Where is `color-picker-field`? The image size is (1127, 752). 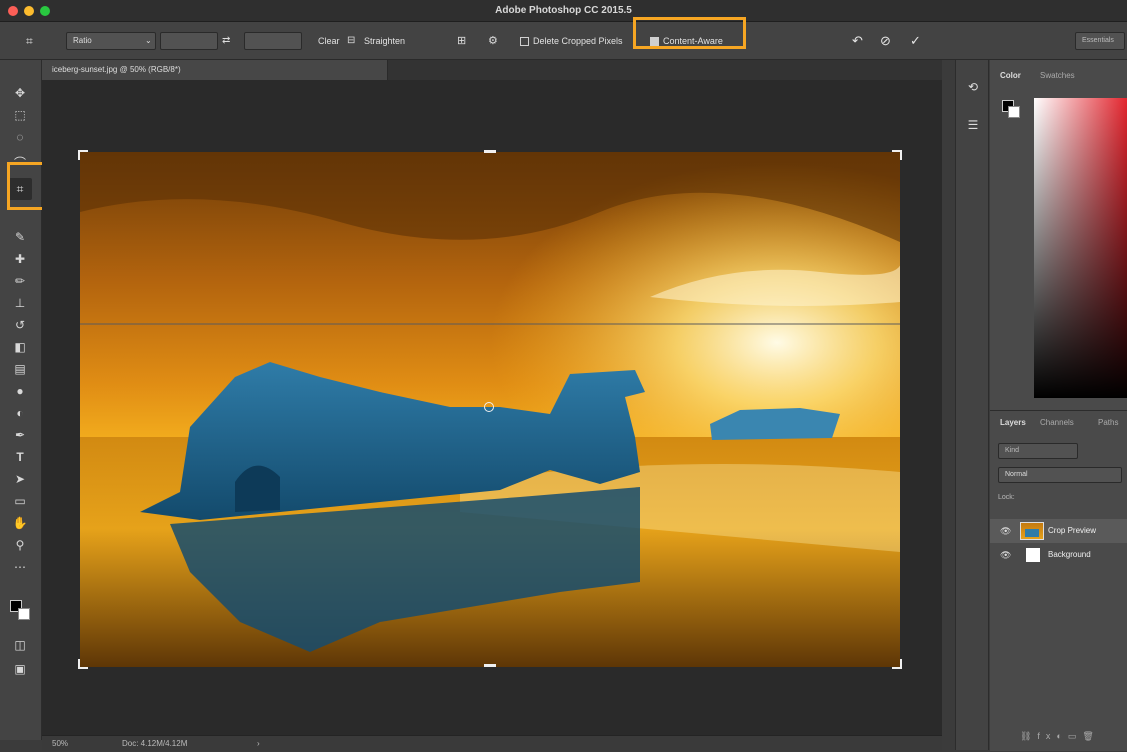 color-picker-field is located at coordinates (1080, 248).